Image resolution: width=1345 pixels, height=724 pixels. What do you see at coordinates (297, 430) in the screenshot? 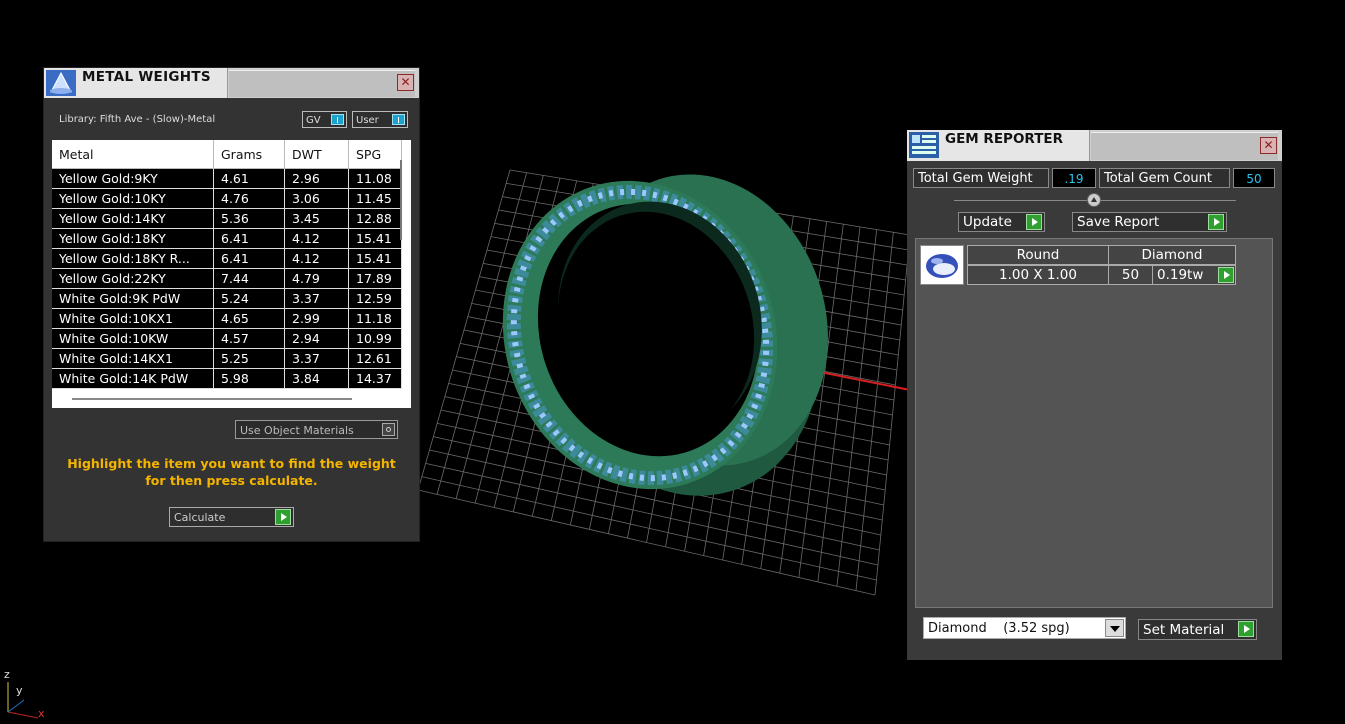
I see `use-object-materials-label: Use Object Materials` at bounding box center [297, 430].